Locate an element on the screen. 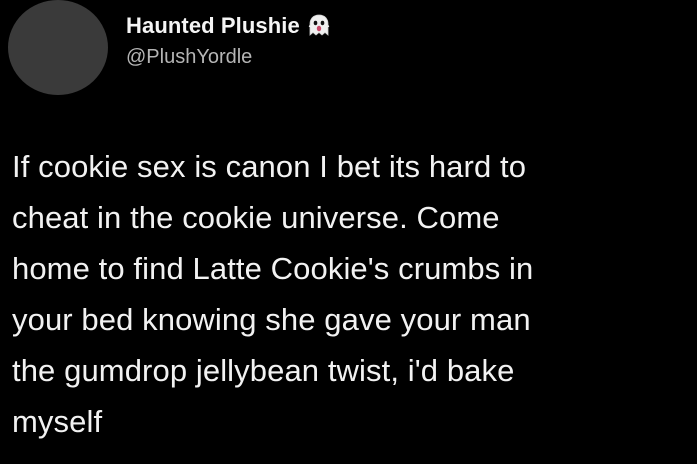 This screenshot has height=464, width=697. author-handle: @PlushYordle is located at coordinates (228, 57).